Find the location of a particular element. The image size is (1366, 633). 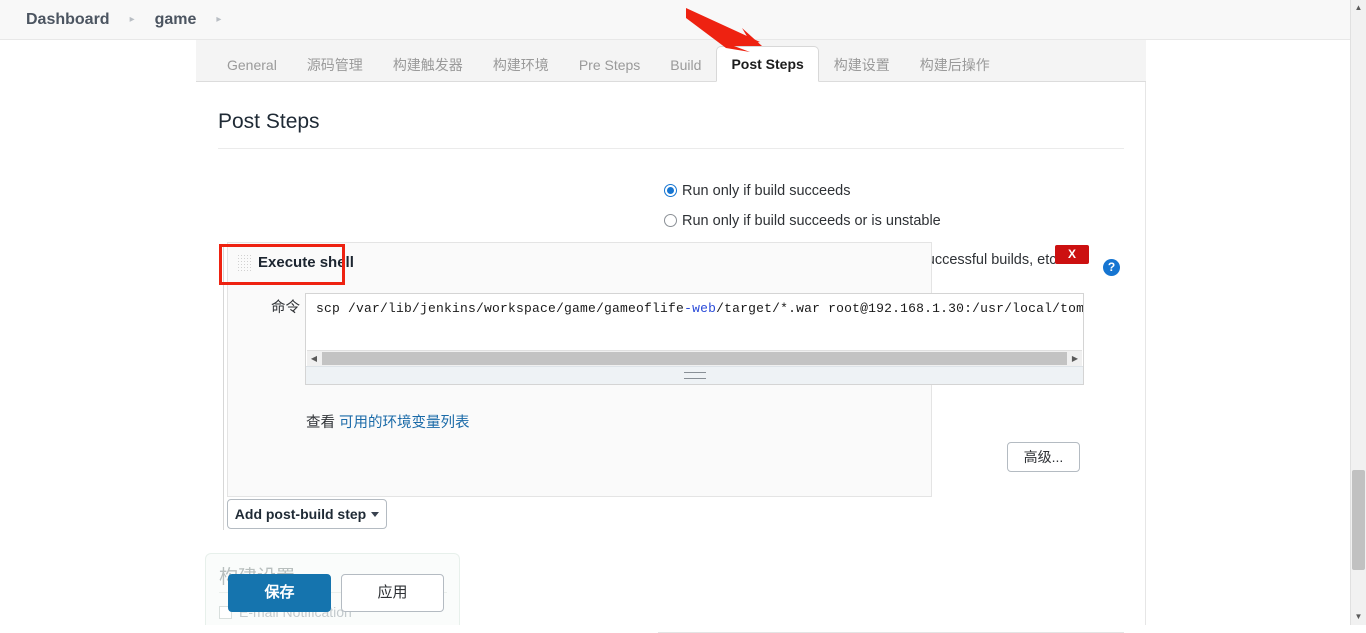

page-scrollbar-thumb is located at coordinates (1358, 520).